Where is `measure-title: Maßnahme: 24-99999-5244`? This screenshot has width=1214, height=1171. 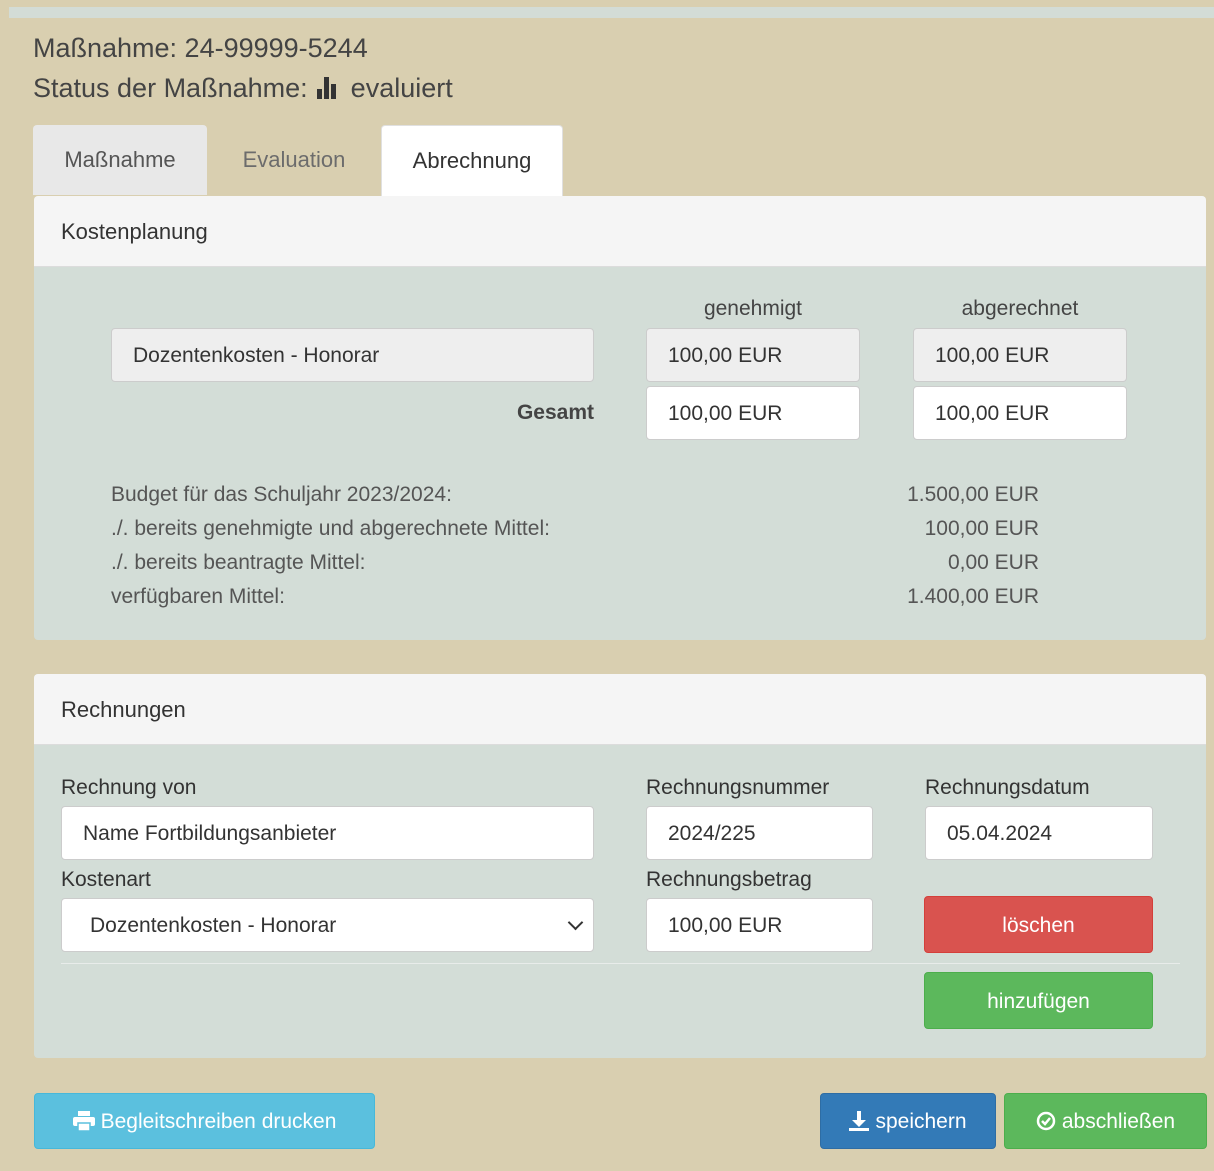
measure-title: Maßnahme: 24-99999-5244 is located at coordinates (200, 48).